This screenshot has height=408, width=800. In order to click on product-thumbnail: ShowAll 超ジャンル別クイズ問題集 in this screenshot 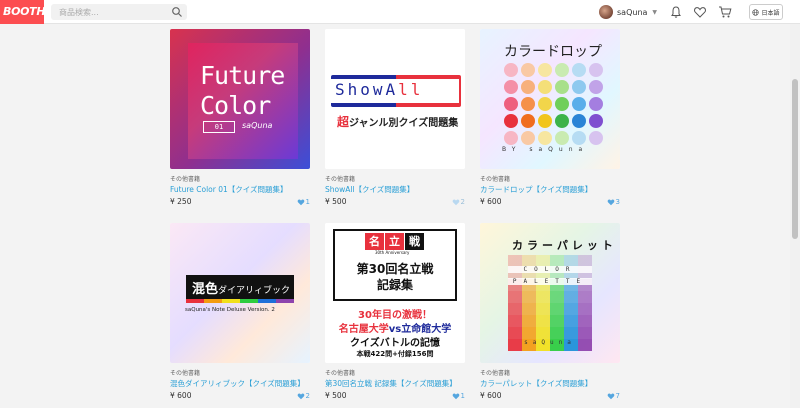, I will do `click(395, 99)`.